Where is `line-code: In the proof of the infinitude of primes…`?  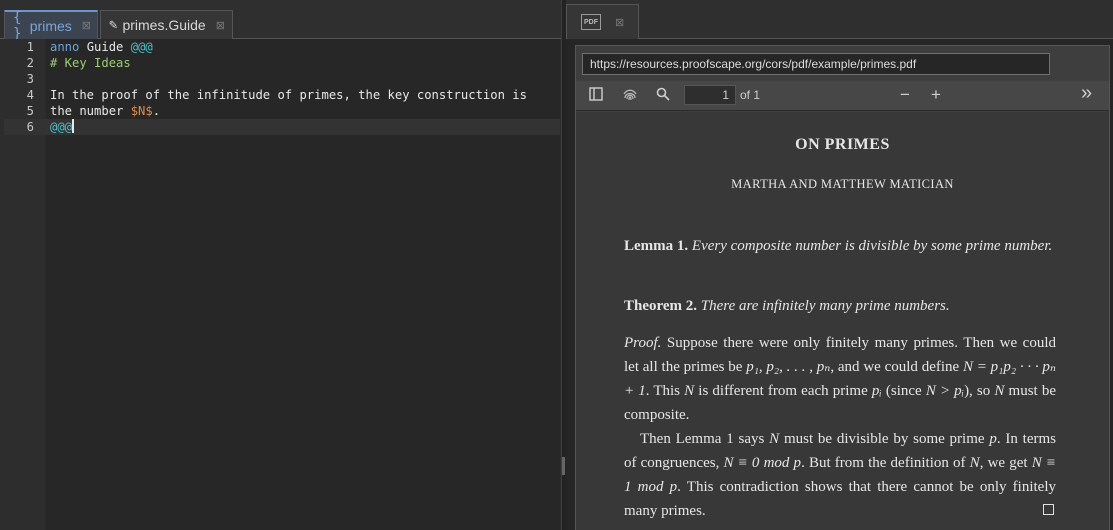
line-code: In the proof of the infinitude of primes… is located at coordinates (288, 95).